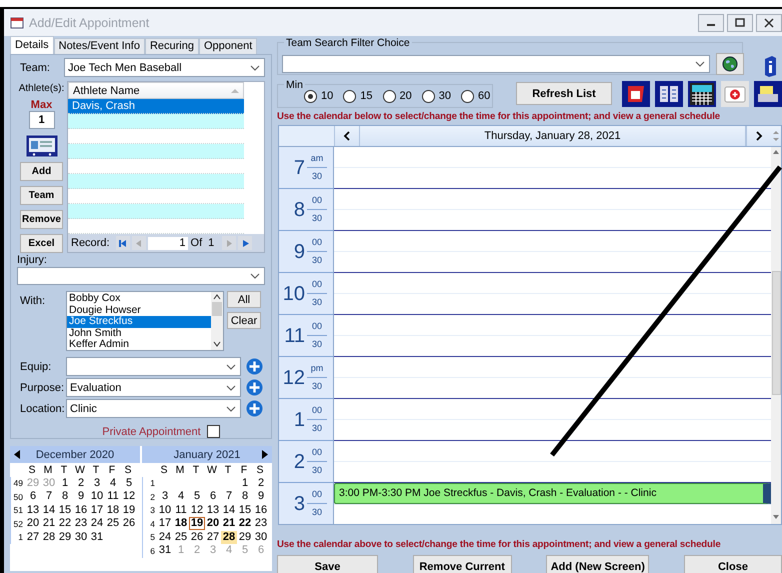  What do you see at coordinates (770, 66) in the screenshot?
I see `info-icon` at bounding box center [770, 66].